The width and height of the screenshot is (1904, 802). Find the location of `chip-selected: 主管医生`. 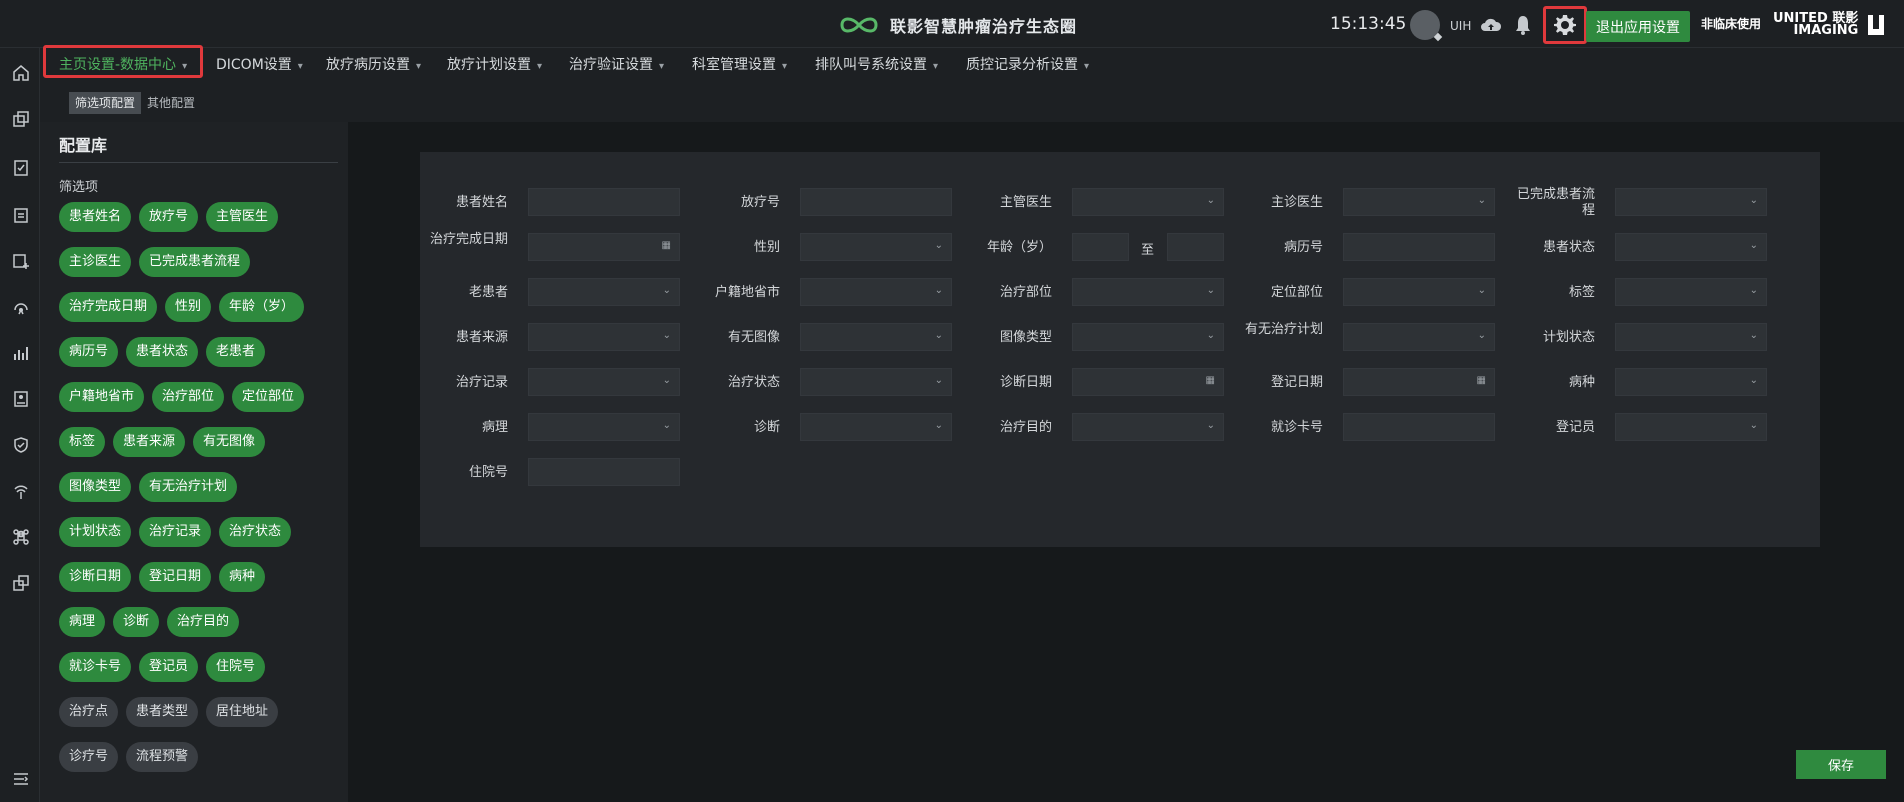

chip-selected: 主管医生 is located at coordinates (242, 217).